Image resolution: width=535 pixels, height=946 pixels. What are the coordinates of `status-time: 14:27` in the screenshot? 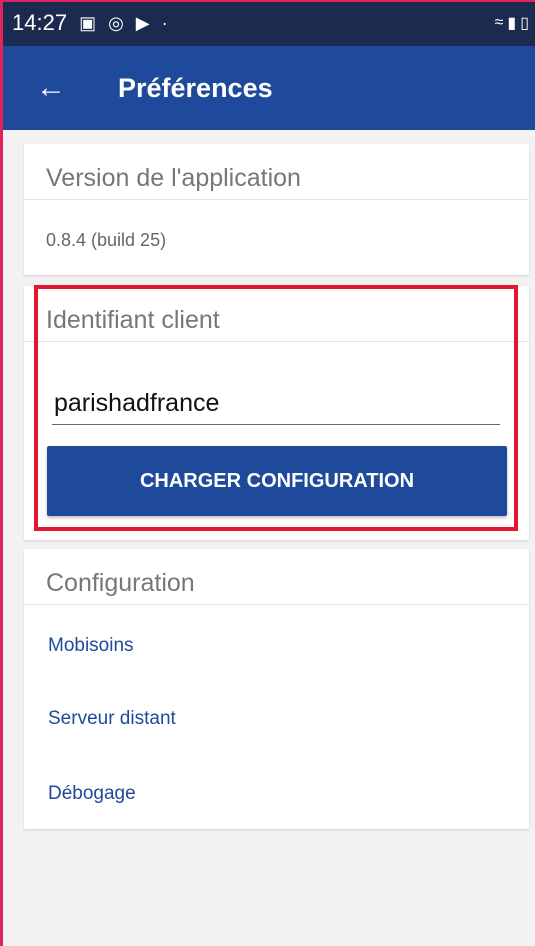 It's located at (40, 22).